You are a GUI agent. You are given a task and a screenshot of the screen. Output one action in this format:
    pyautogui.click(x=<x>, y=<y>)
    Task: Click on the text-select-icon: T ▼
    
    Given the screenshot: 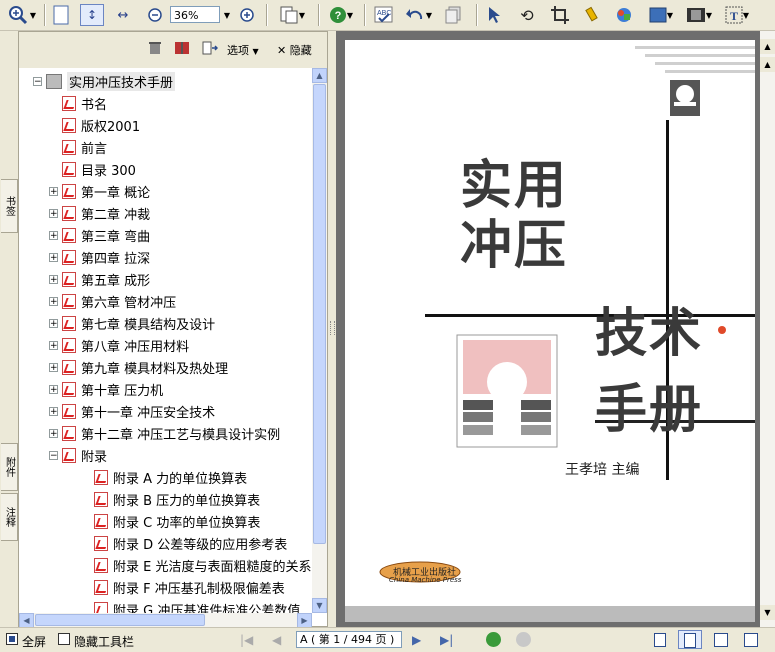 What is the action you would take?
    pyautogui.click(x=737, y=15)
    